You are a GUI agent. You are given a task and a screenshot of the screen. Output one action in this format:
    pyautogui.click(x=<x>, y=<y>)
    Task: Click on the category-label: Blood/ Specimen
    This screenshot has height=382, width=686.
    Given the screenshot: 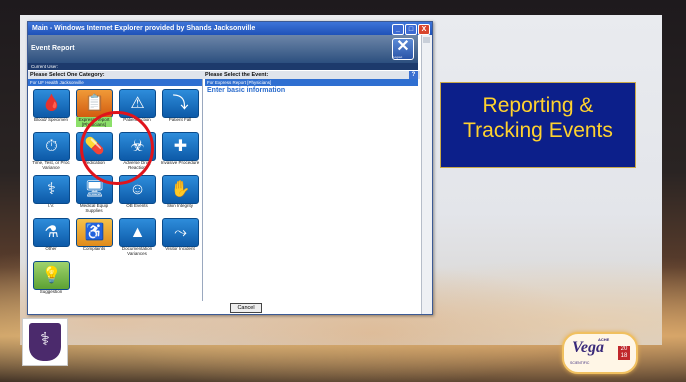 What is the action you would take?
    pyautogui.click(x=51, y=119)
    